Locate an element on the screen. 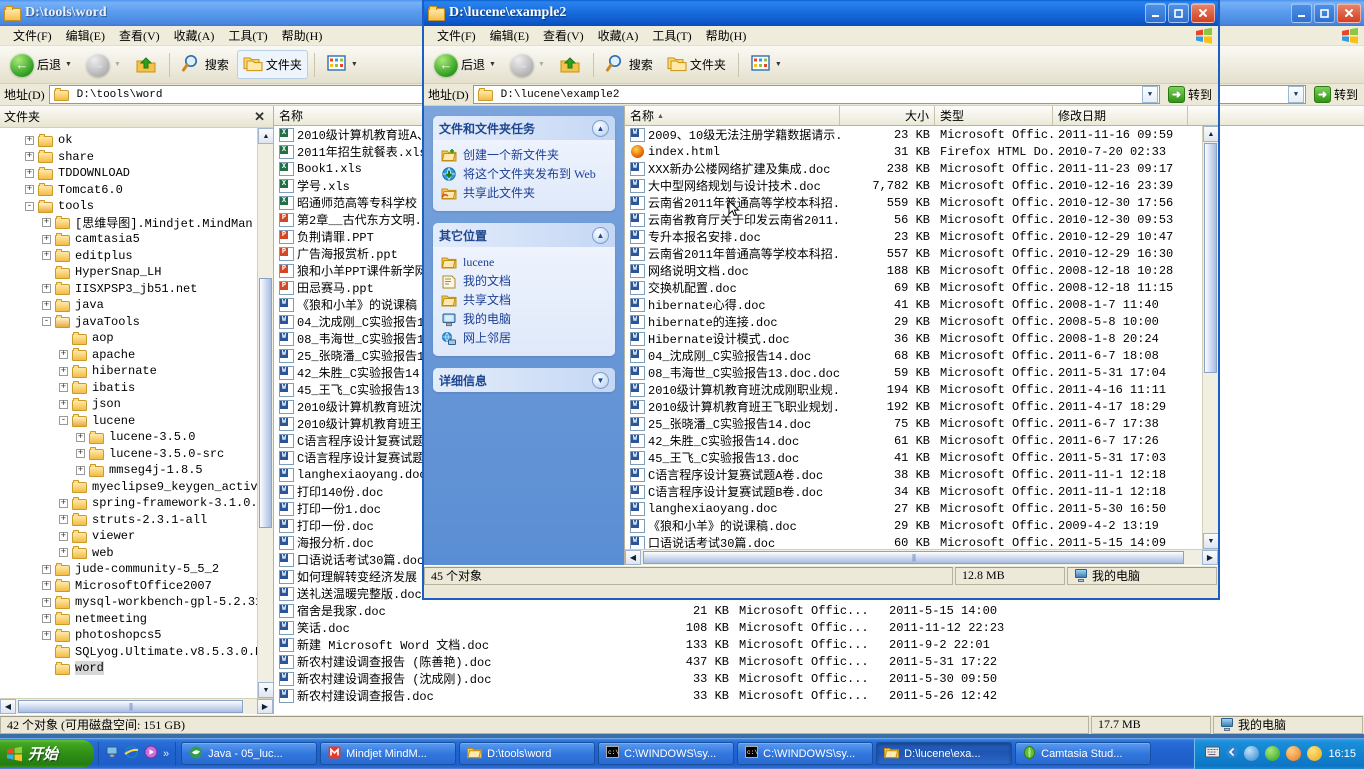 The image size is (1364, 769). column-header-size: 大小 is located at coordinates (887, 115).